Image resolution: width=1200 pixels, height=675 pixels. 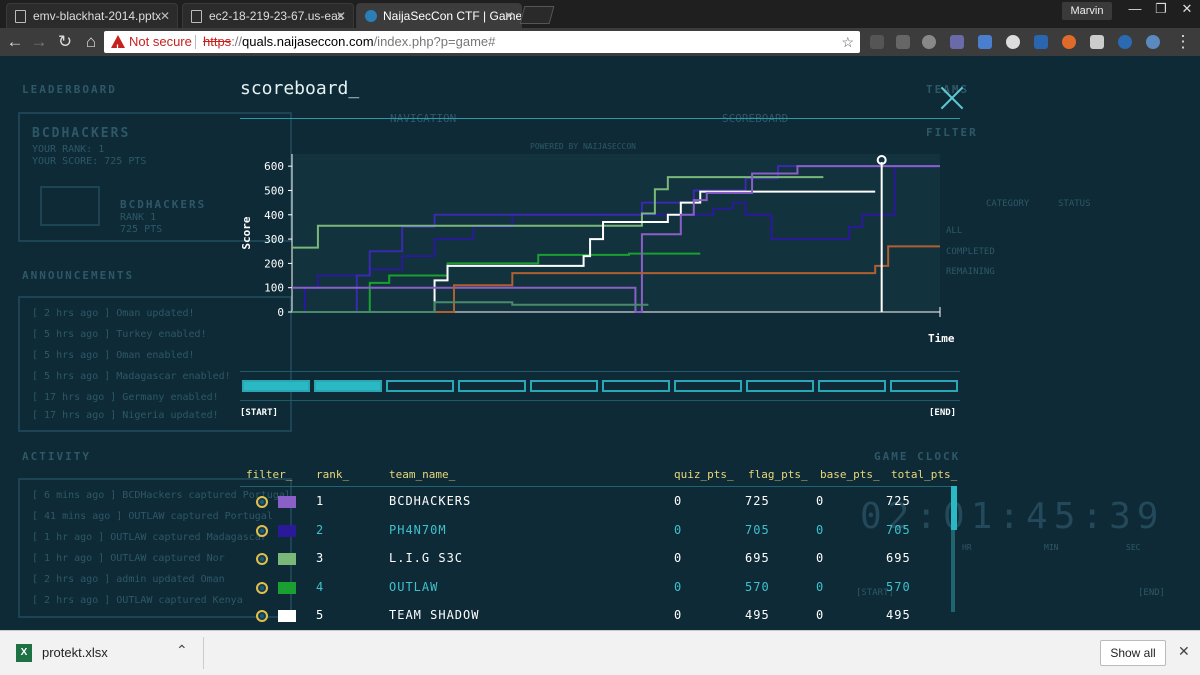 What do you see at coordinates (595, 502) in the screenshot?
I see `table-row: 1 BCDHACKERS 0 725 0 725` at bounding box center [595, 502].